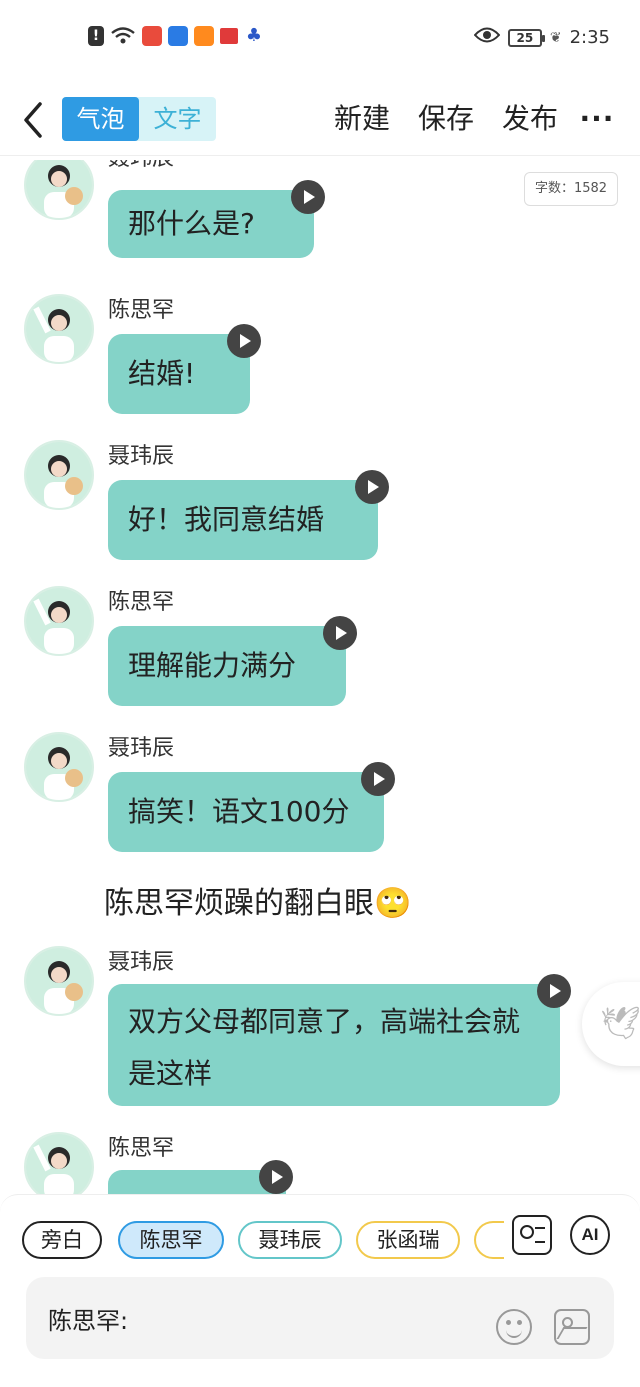  I want to click on battery-icon: 25, so click(526, 37).